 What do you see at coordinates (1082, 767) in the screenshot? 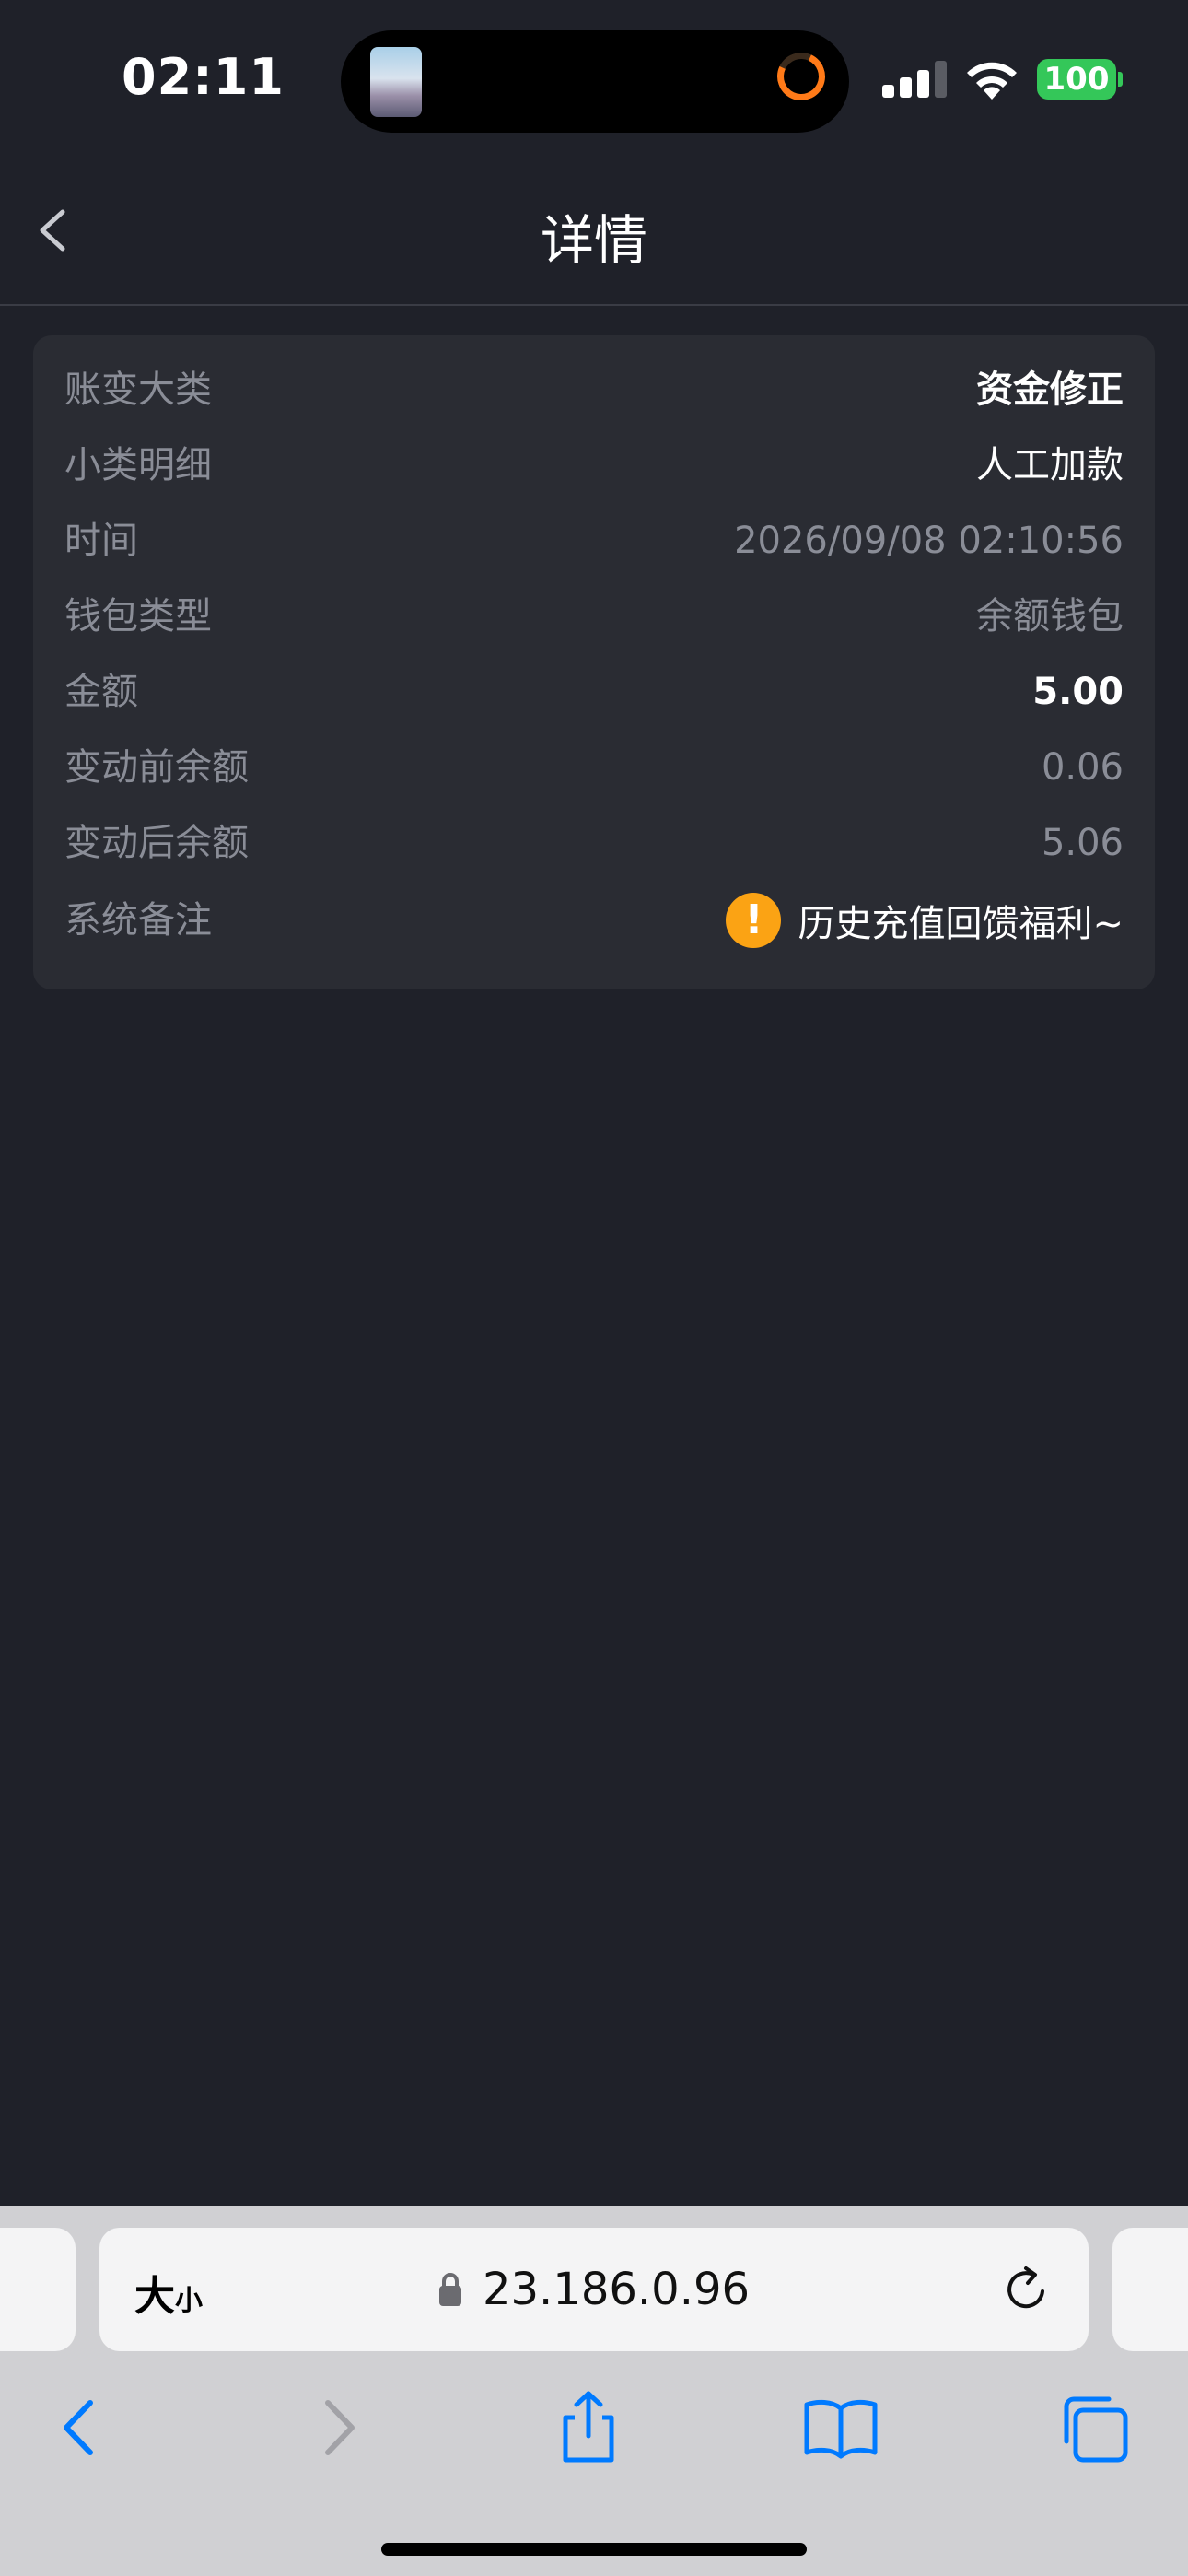
I see `balance-before-value: 0.06` at bounding box center [1082, 767].